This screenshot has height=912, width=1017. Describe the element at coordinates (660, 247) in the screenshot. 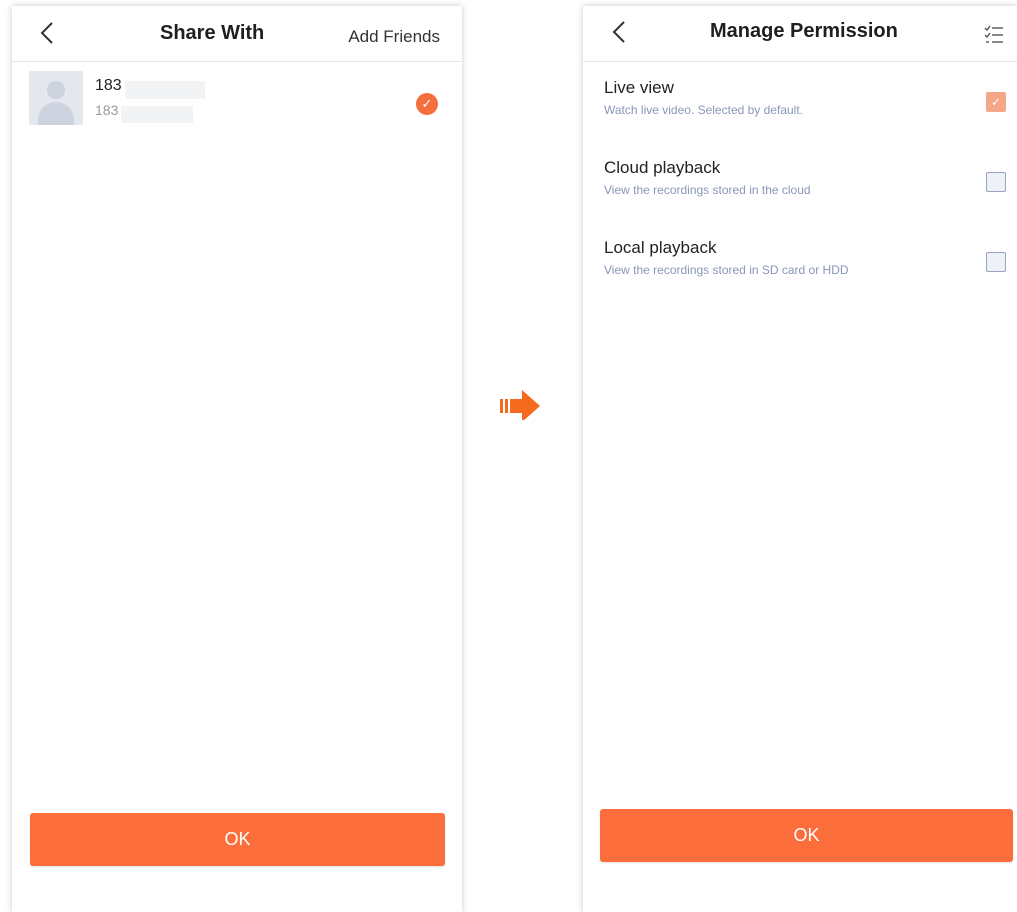

I see `permission-title: Local playback` at that location.